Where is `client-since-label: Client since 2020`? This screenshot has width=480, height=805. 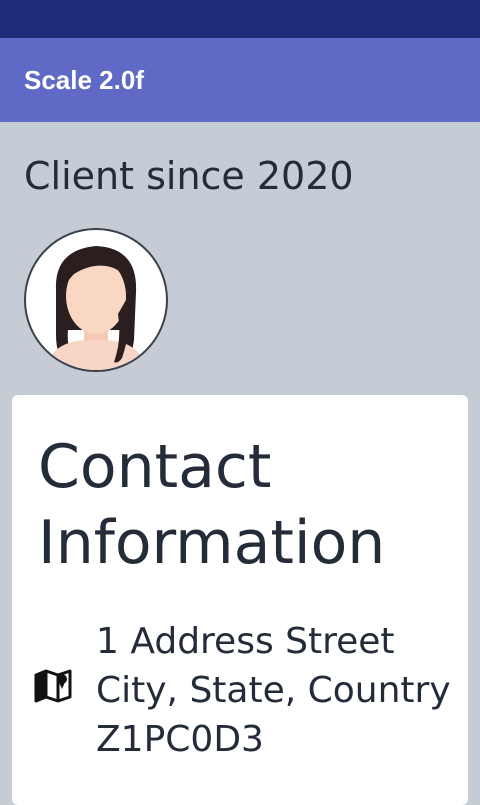 client-since-label: Client since 2020 is located at coordinates (189, 176).